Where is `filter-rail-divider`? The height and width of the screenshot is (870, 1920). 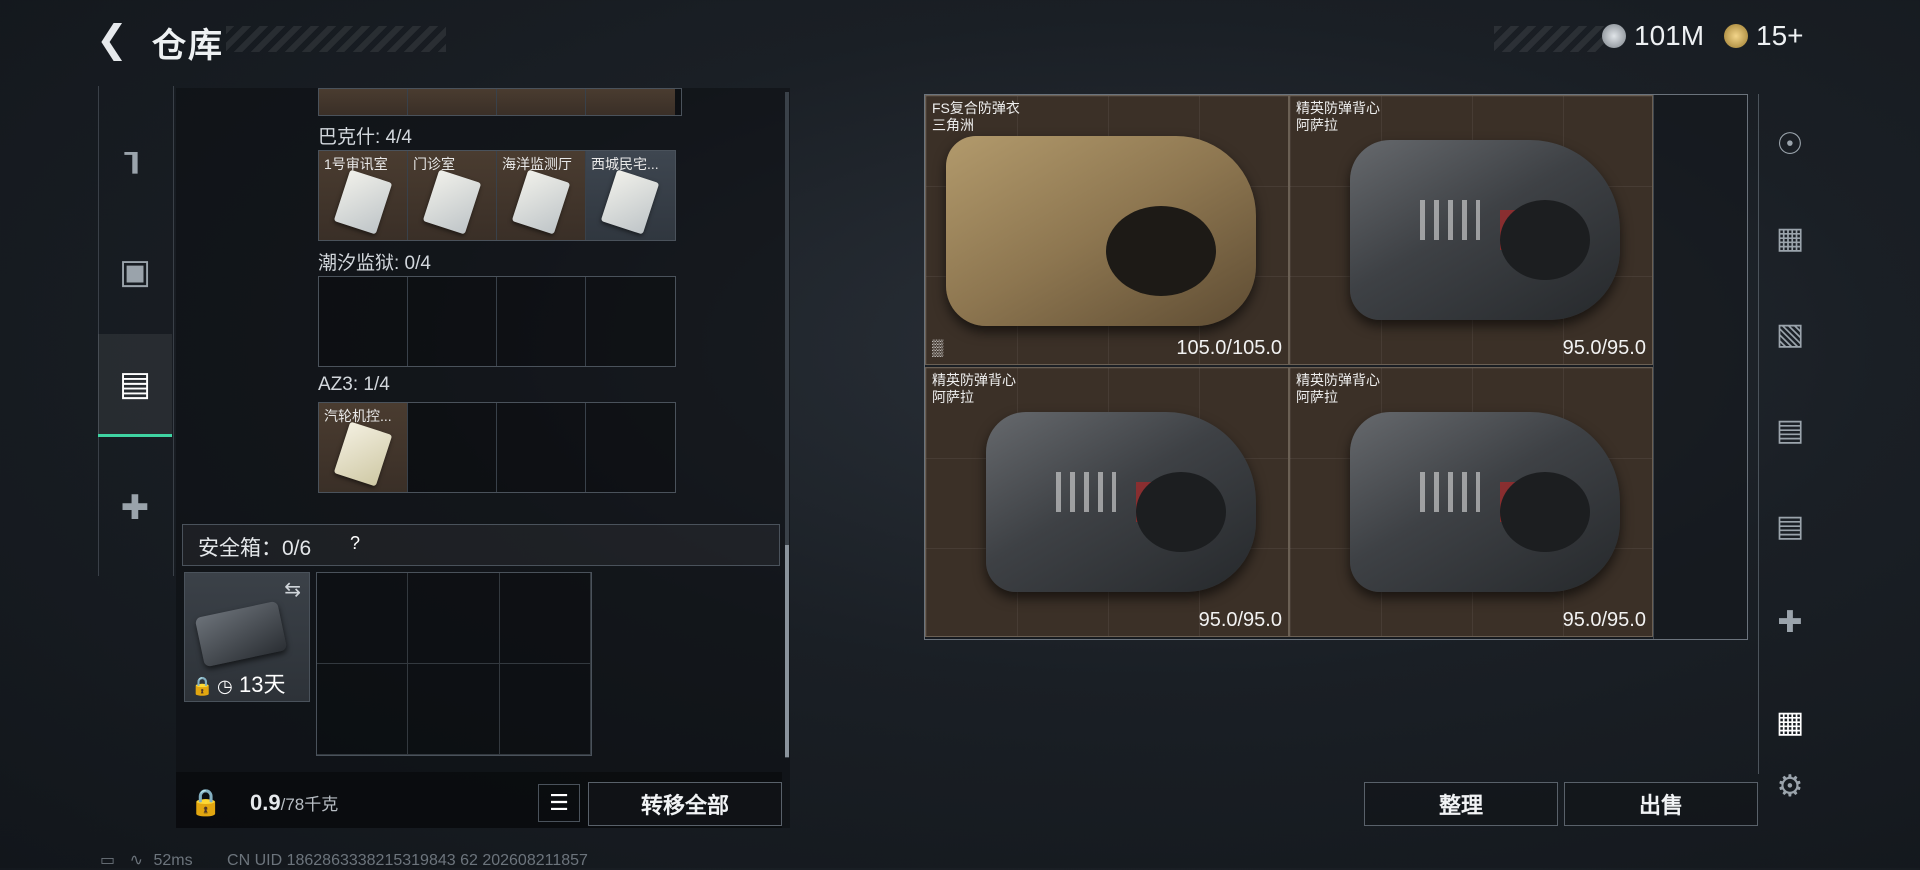 filter-rail-divider is located at coordinates (1758, 434).